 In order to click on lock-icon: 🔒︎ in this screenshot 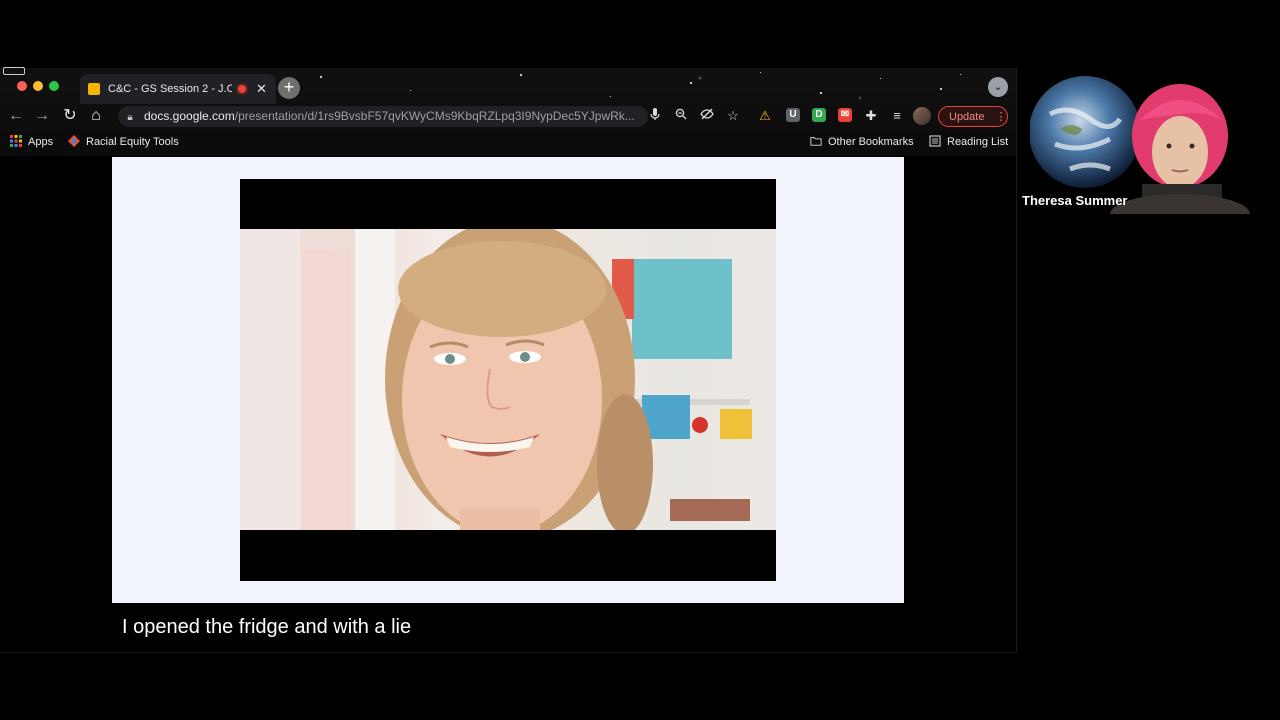, I will do `click(130, 117)`.